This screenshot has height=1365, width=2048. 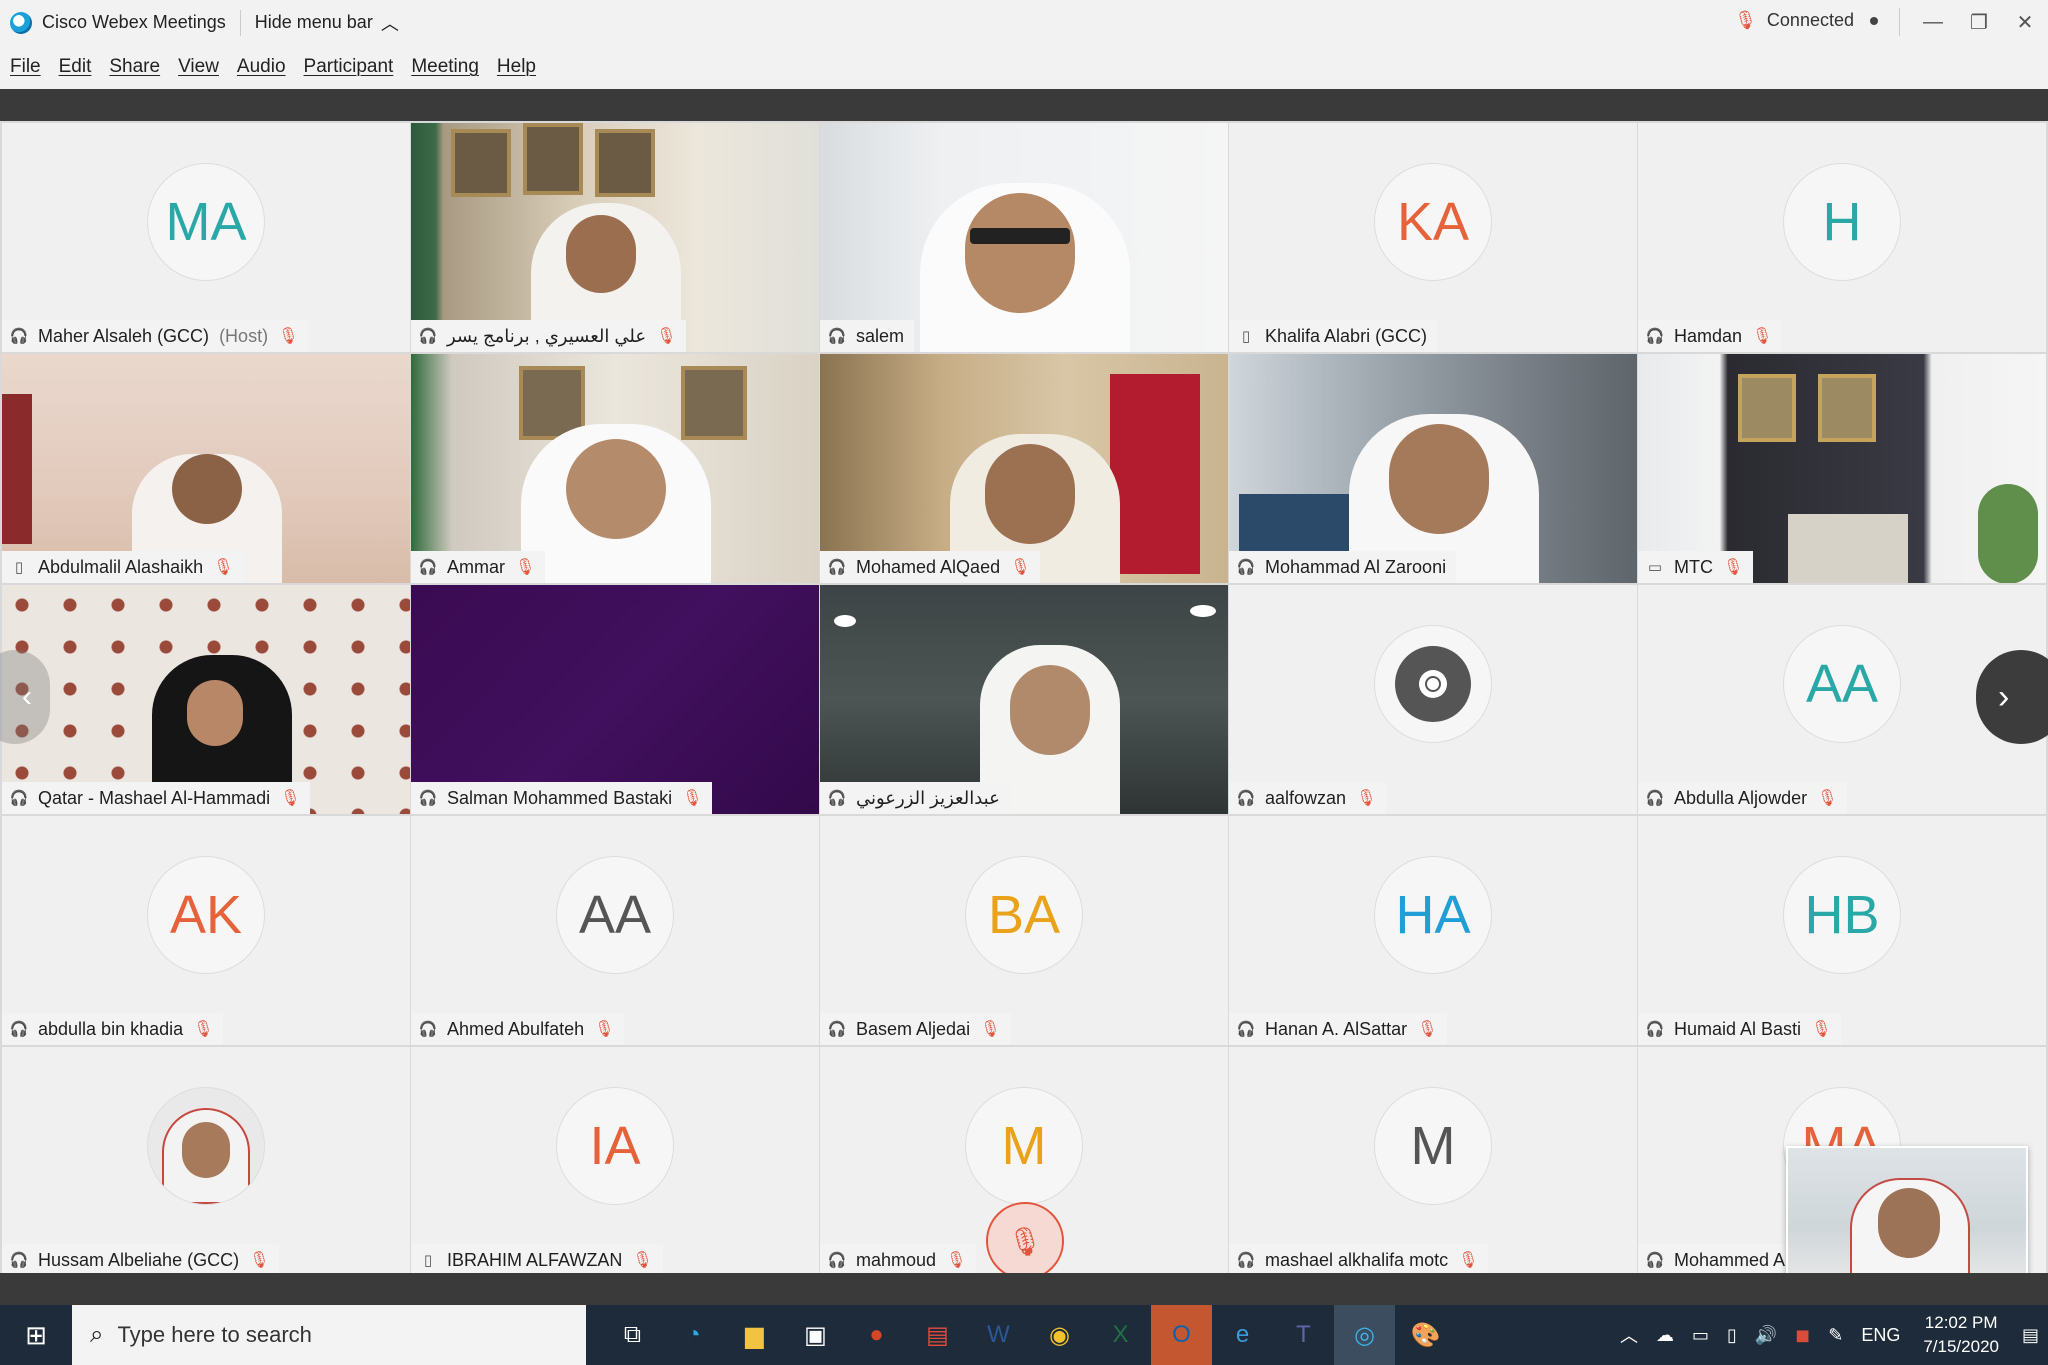 What do you see at coordinates (1181, 1335) in the screenshot?
I see `outlook-icon: O` at bounding box center [1181, 1335].